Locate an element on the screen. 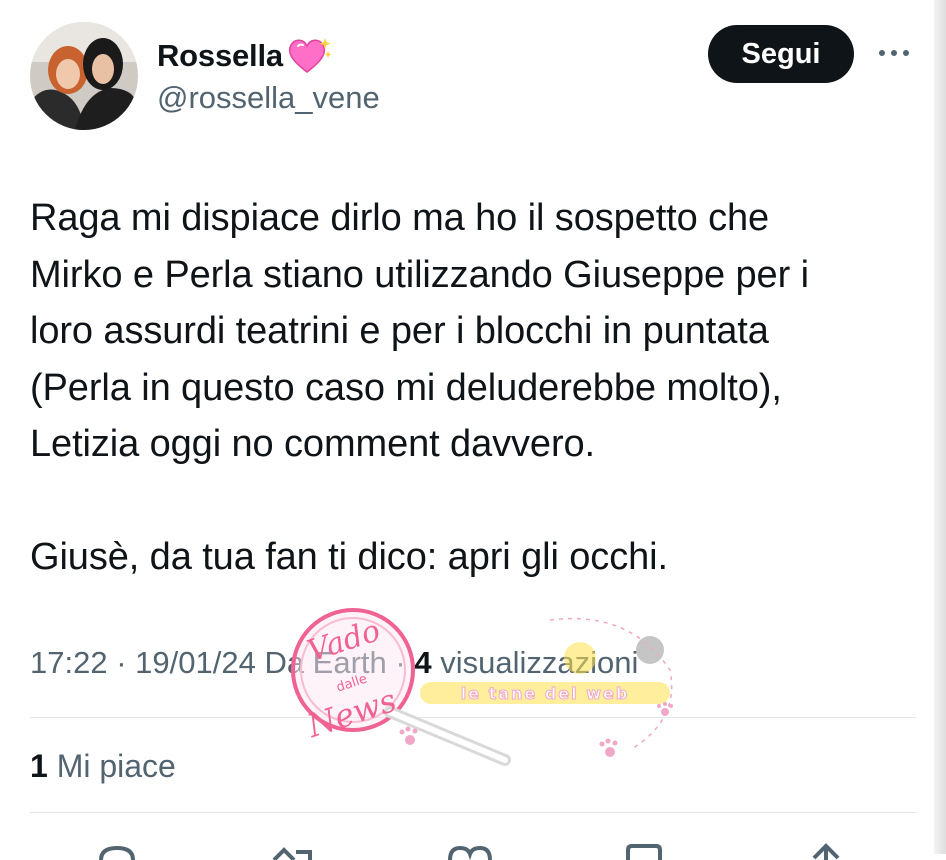 This screenshot has height=860, width=946. window-edge is located at coordinates (940, 427).